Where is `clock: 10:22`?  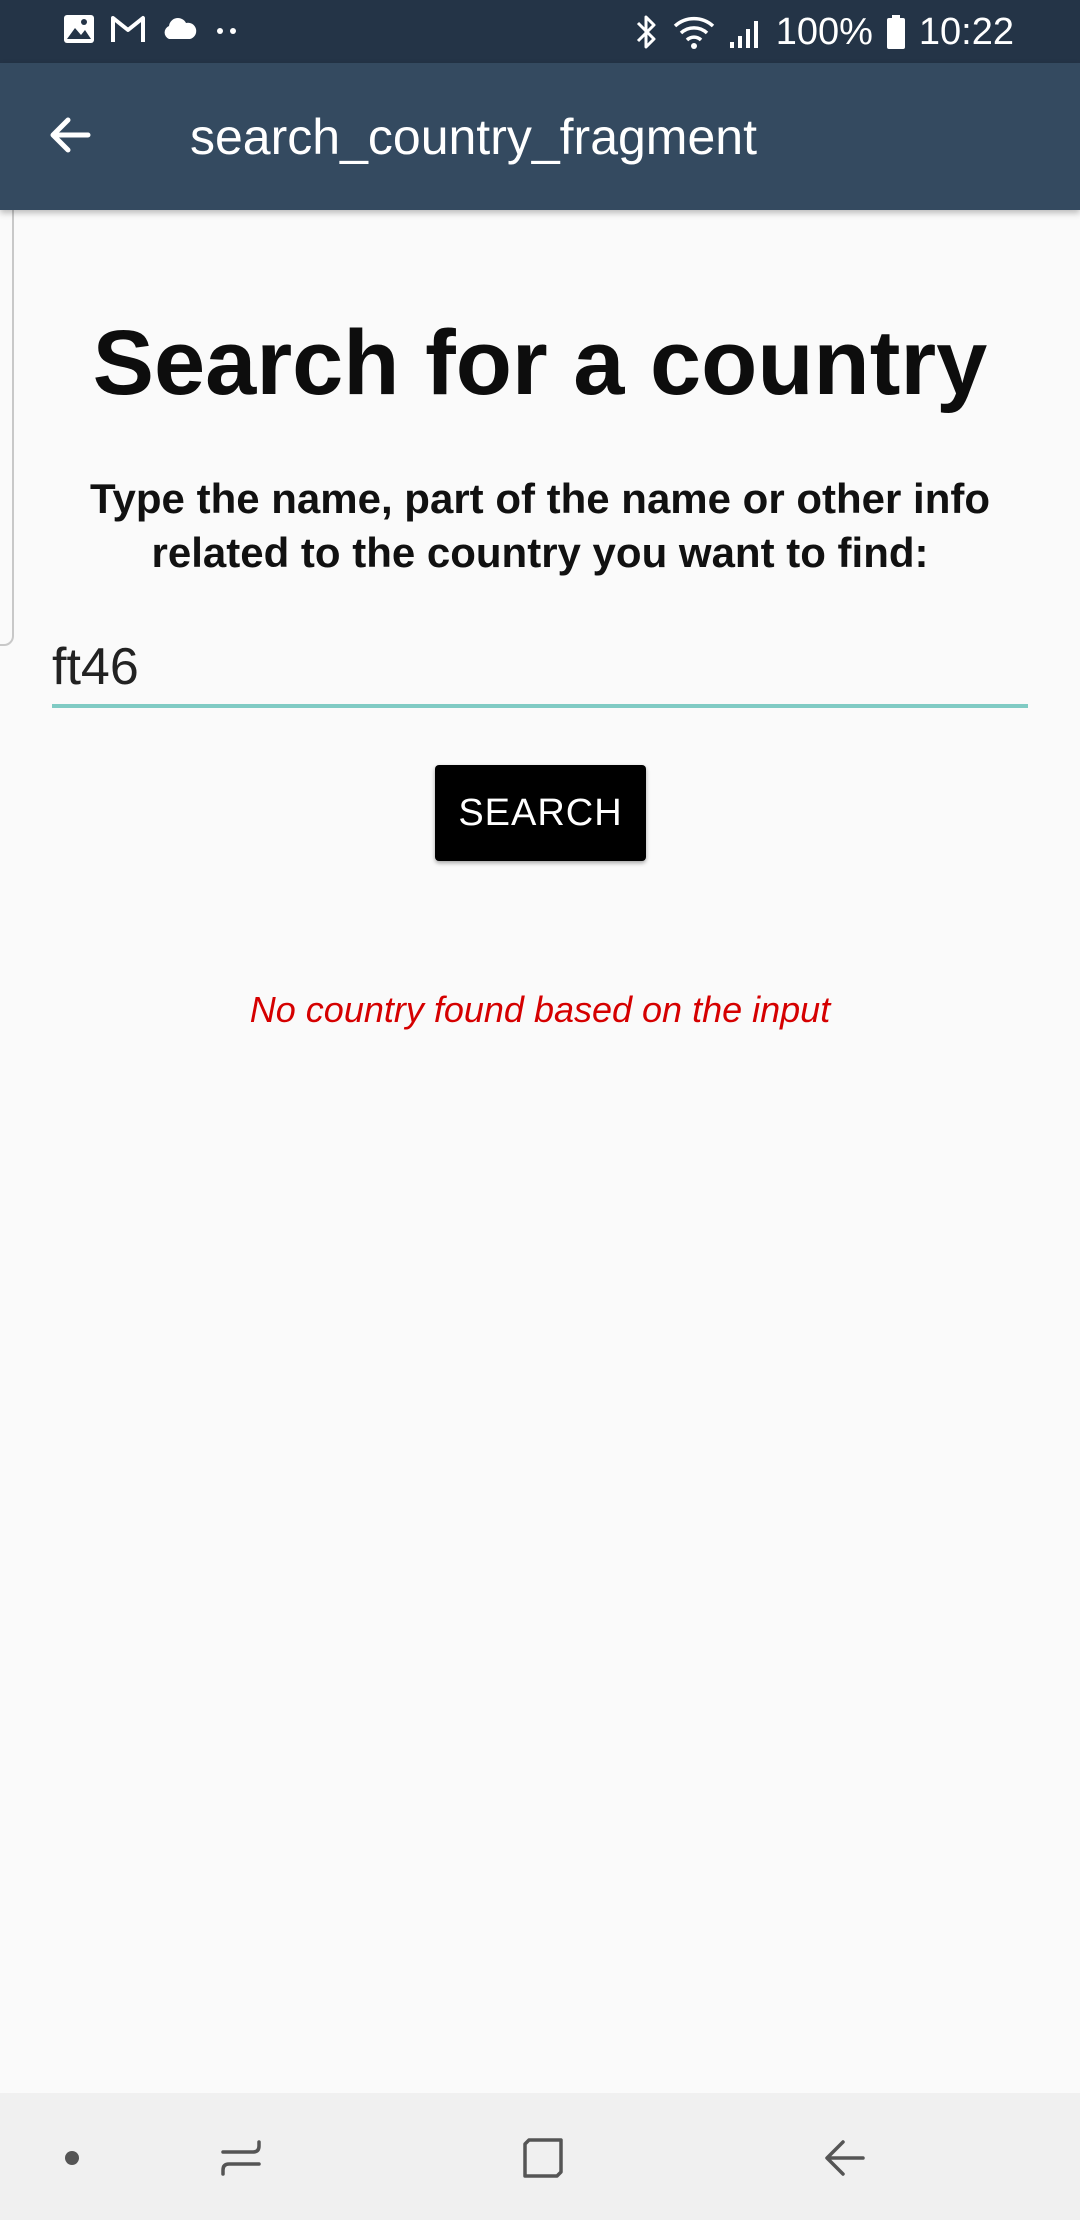 clock: 10:22 is located at coordinates (966, 32).